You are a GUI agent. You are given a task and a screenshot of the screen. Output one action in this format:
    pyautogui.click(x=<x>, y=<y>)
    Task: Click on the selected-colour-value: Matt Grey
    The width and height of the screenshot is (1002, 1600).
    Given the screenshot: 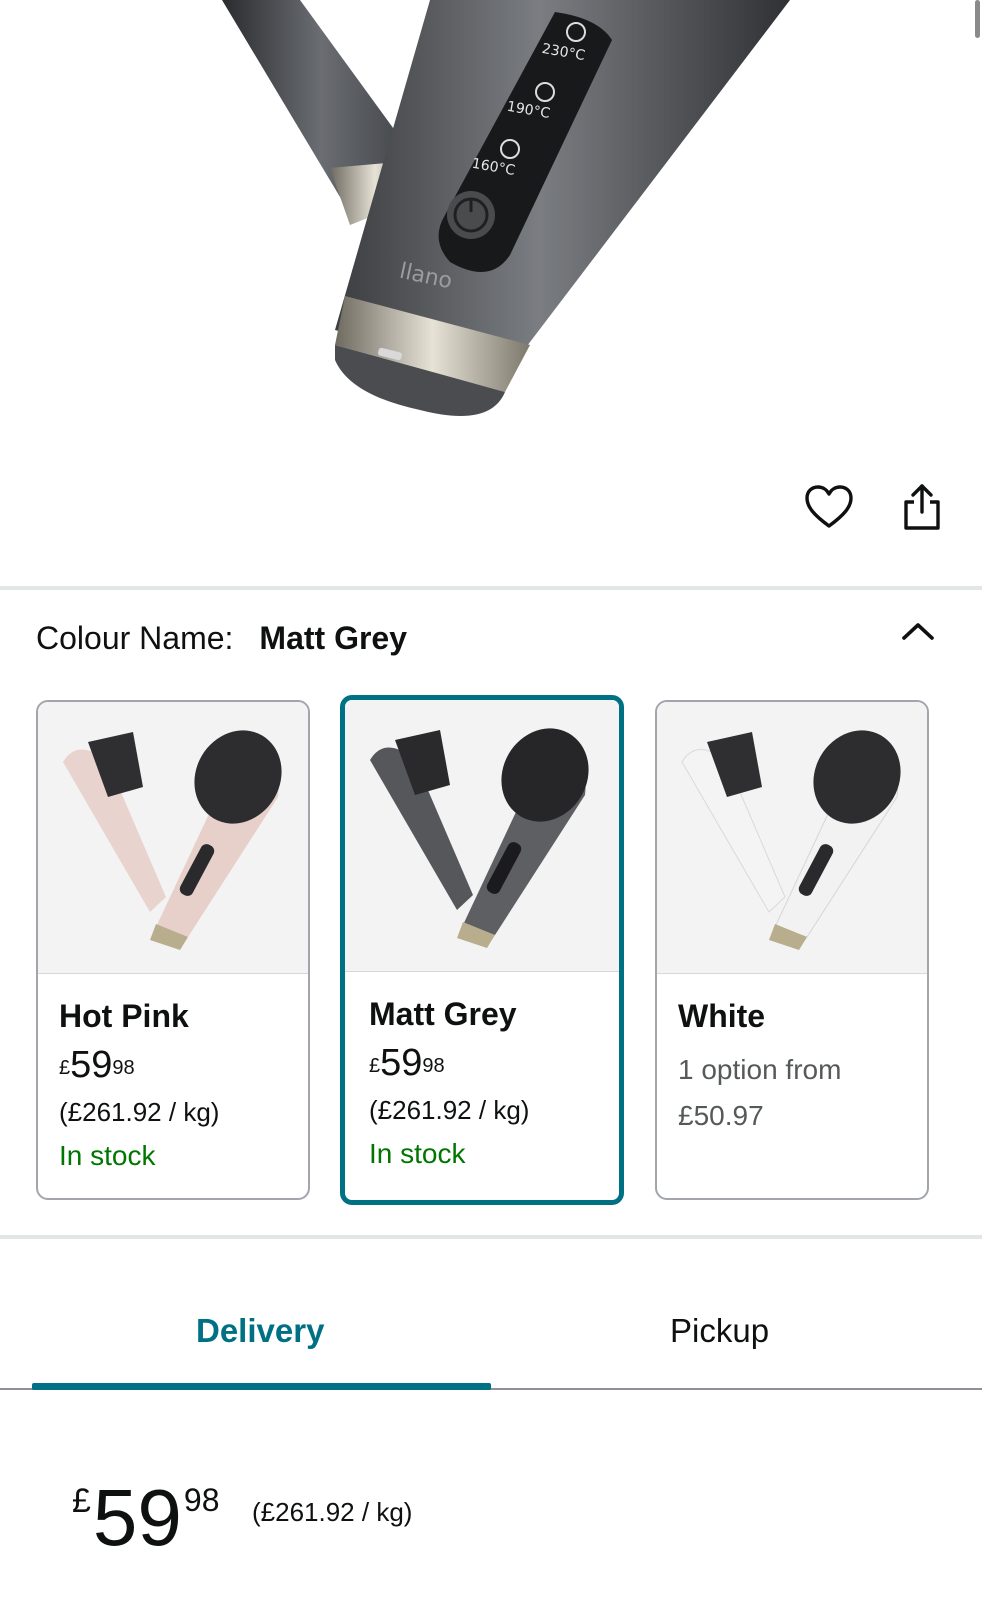 What is the action you would take?
    pyautogui.click(x=333, y=638)
    